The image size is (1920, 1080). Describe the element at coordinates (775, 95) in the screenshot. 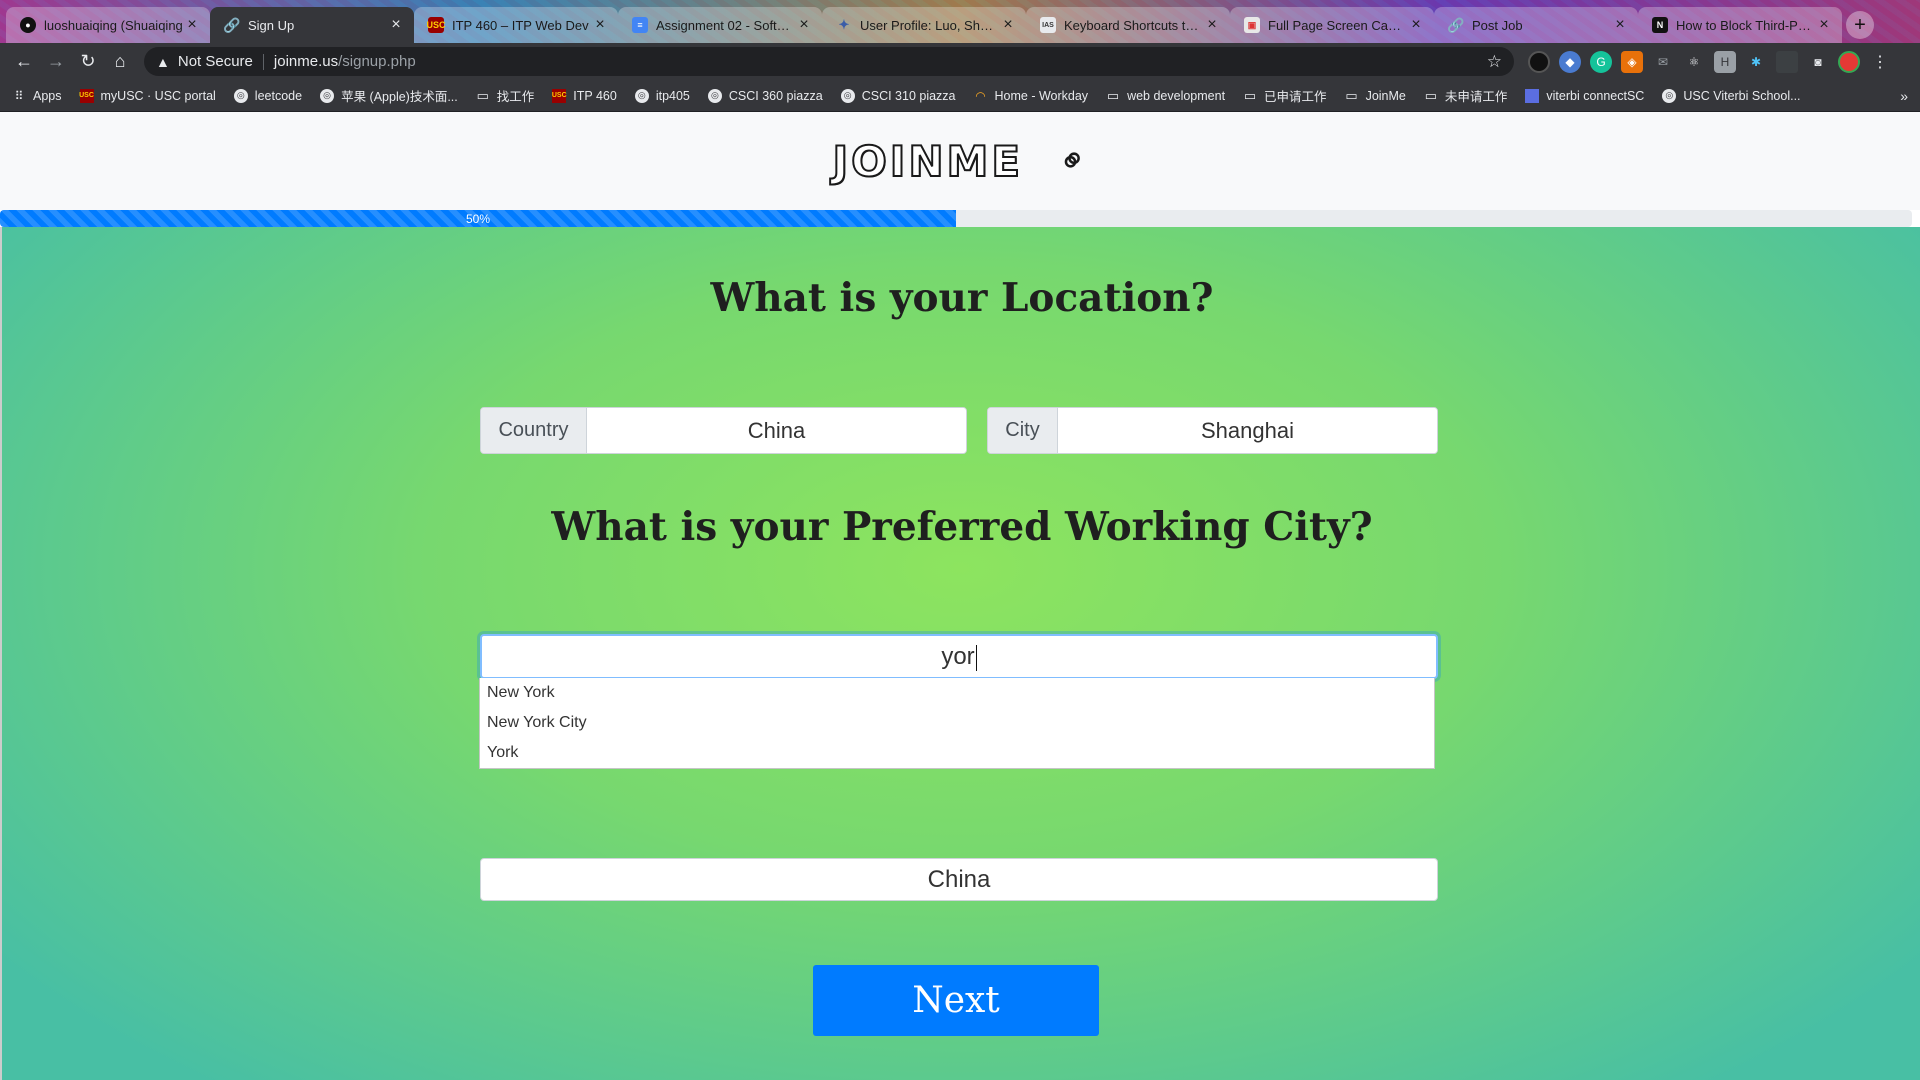

I see `bookmark-label: CSCI 360 piazza` at that location.